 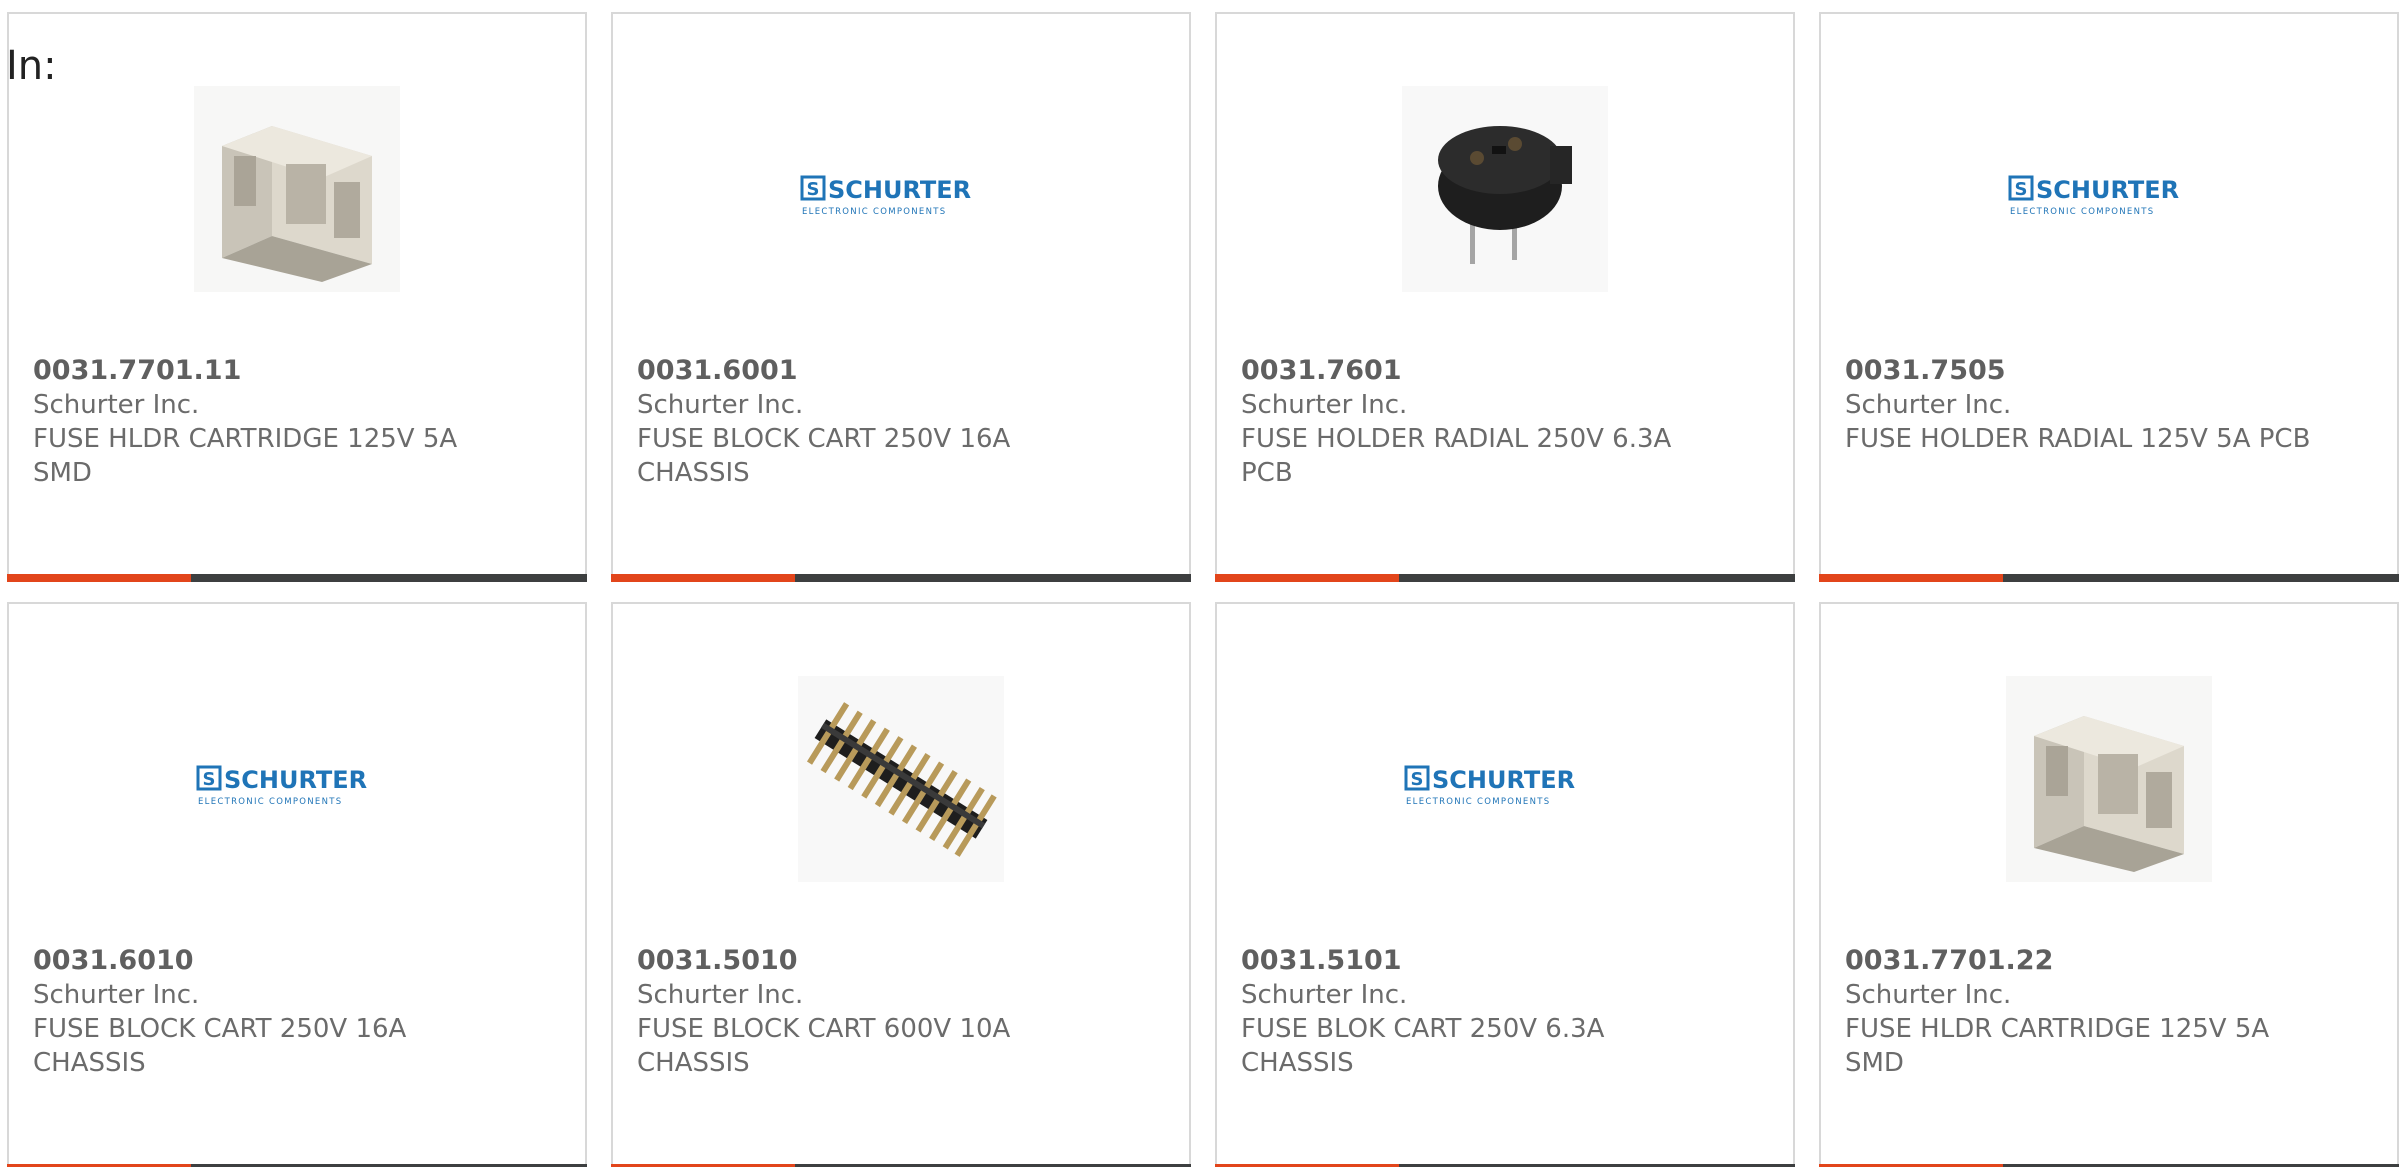 I want to click on part-number-link: 0031.5101, so click(x=1501, y=961).